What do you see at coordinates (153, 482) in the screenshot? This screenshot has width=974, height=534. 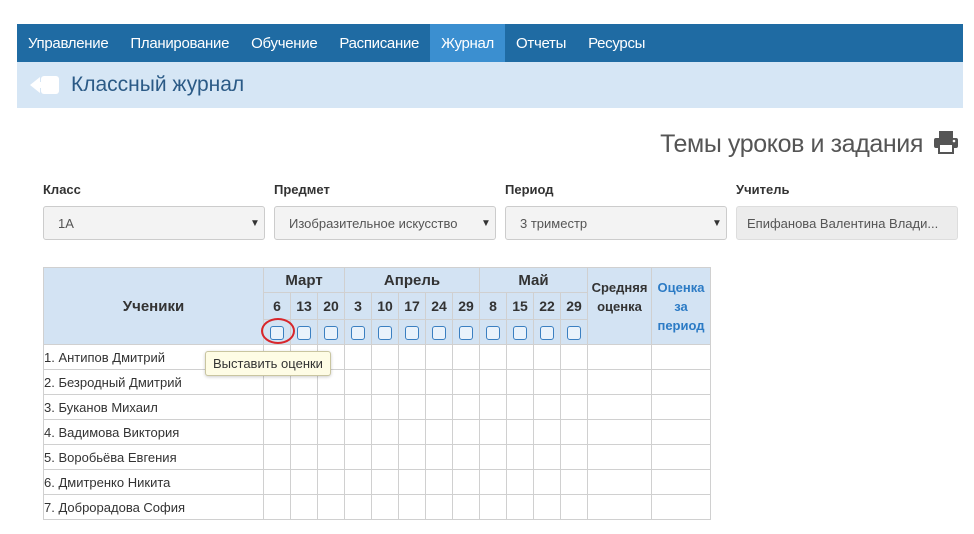 I see `student-name: 6. Дмитренко Никита` at bounding box center [153, 482].